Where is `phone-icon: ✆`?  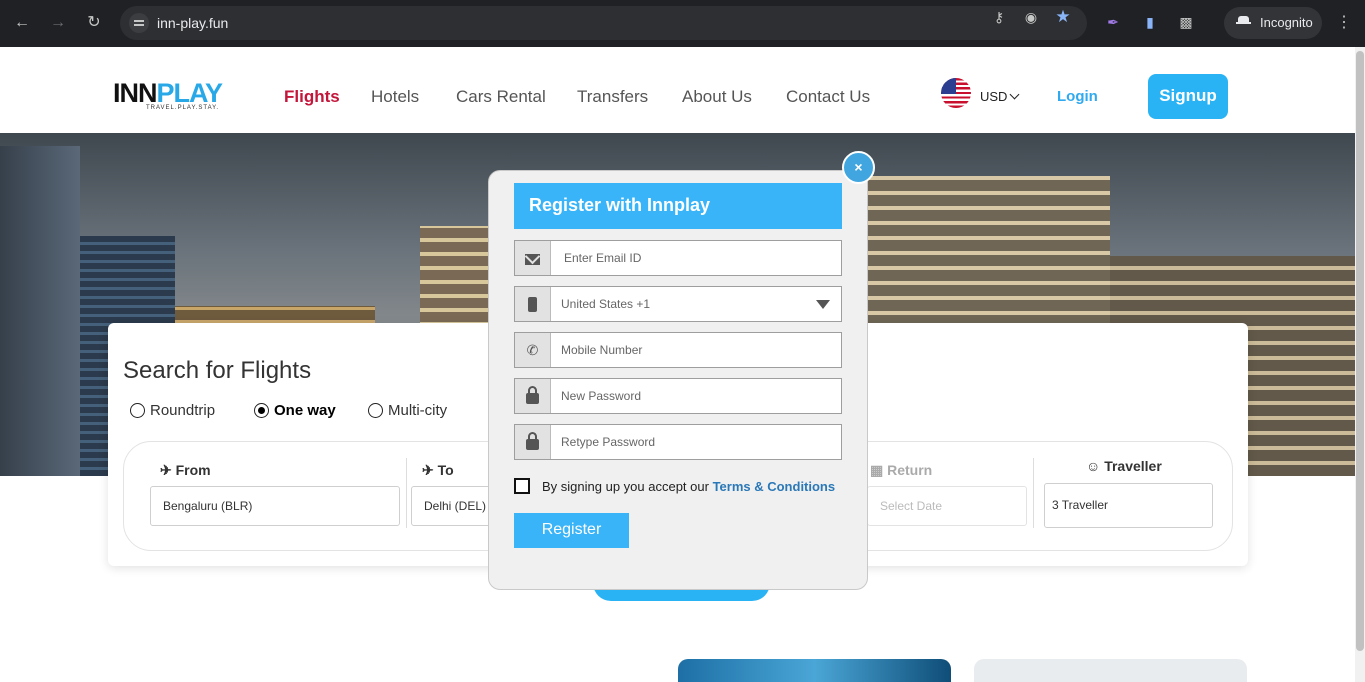 phone-icon: ✆ is located at coordinates (533, 350).